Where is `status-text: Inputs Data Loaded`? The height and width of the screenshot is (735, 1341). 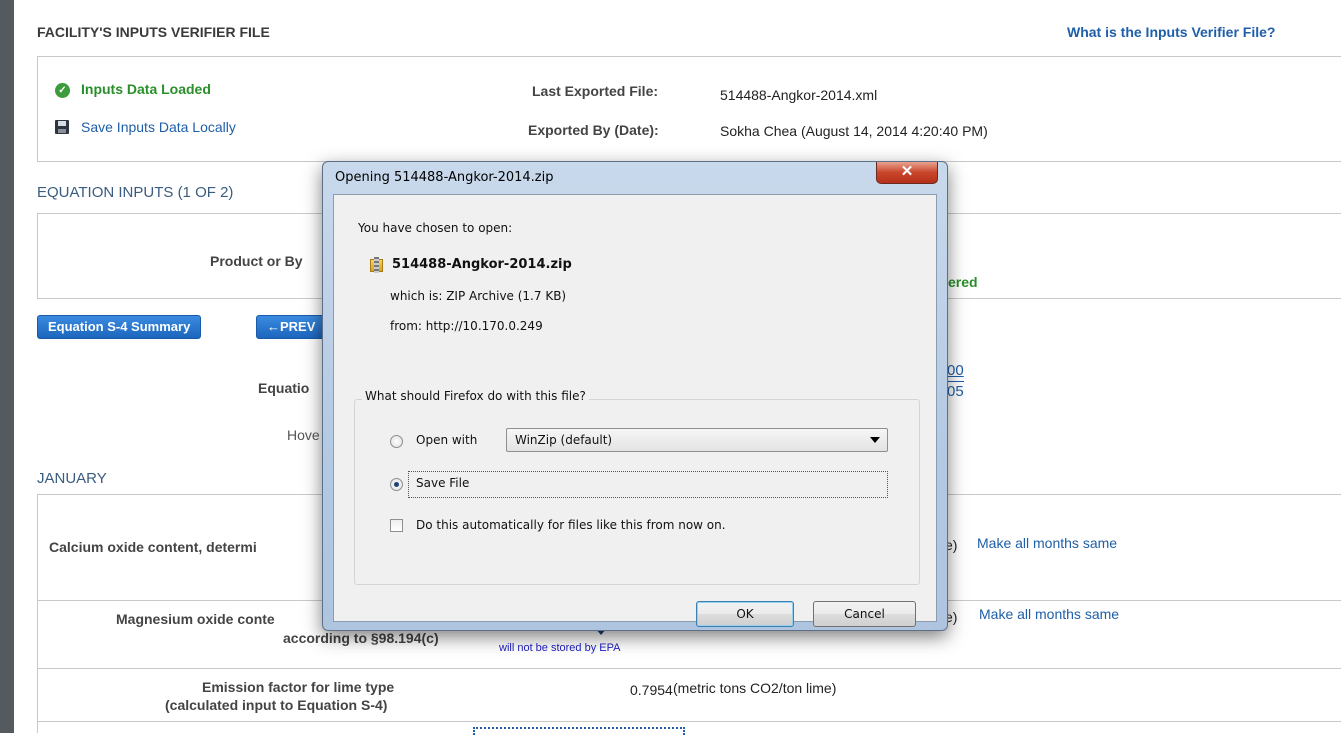 status-text: Inputs Data Loaded is located at coordinates (146, 89).